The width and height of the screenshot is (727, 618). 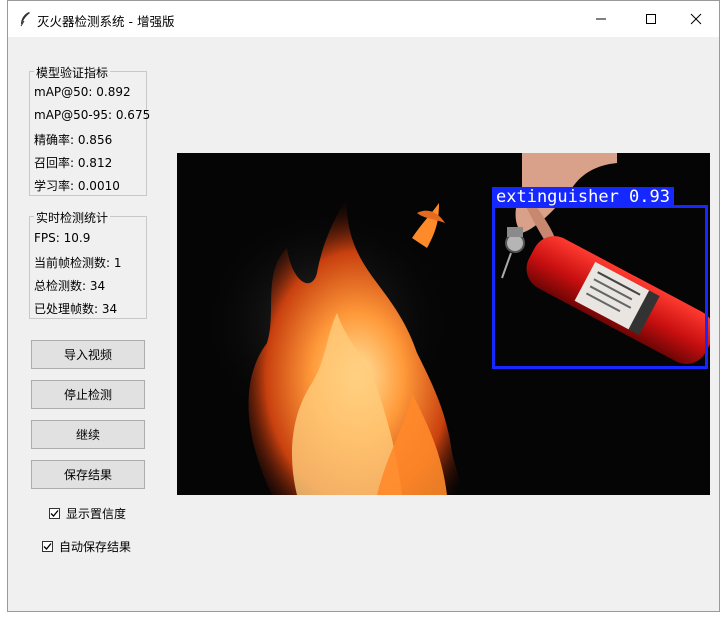 I want to click on maximize-button, so click(x=651, y=19).